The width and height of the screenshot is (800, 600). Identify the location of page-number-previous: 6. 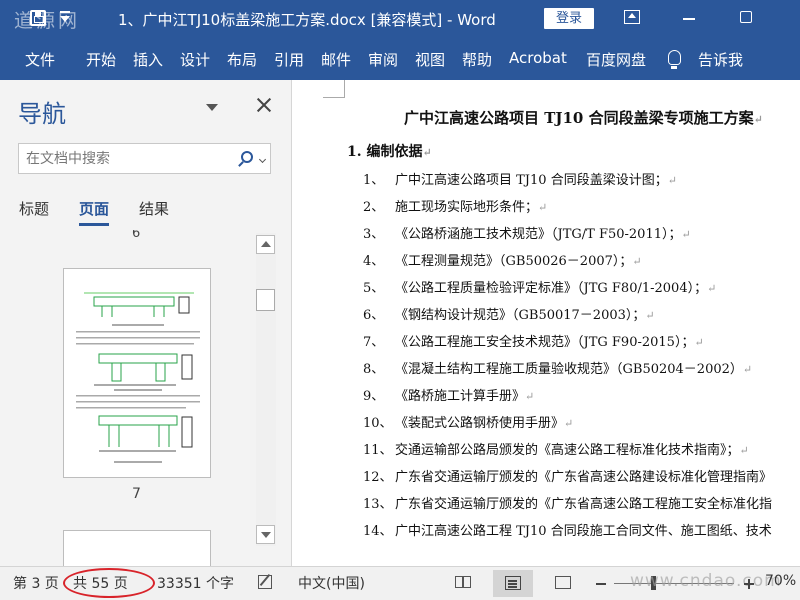
(136, 235).